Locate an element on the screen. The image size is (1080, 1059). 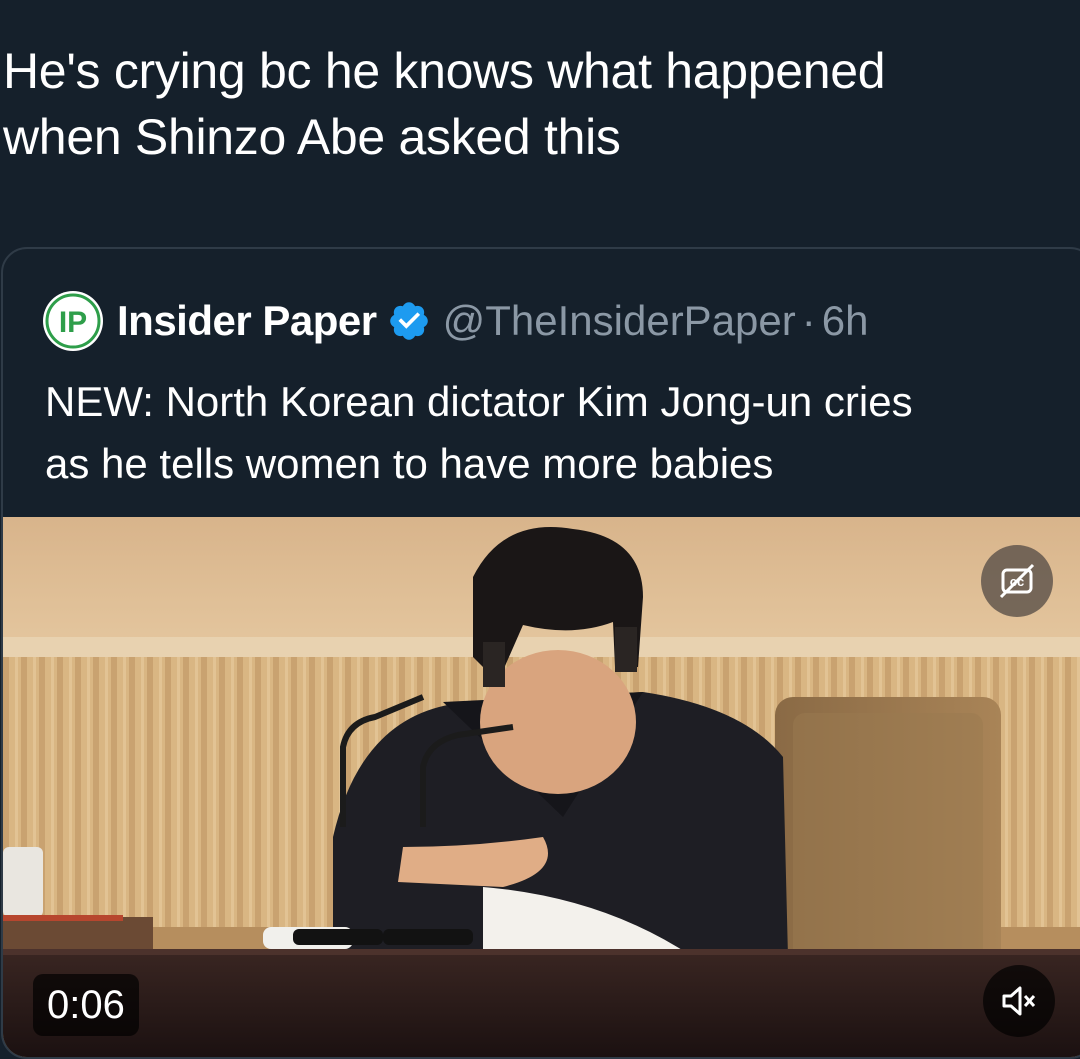
video-duration: 0:06 is located at coordinates (86, 1005).